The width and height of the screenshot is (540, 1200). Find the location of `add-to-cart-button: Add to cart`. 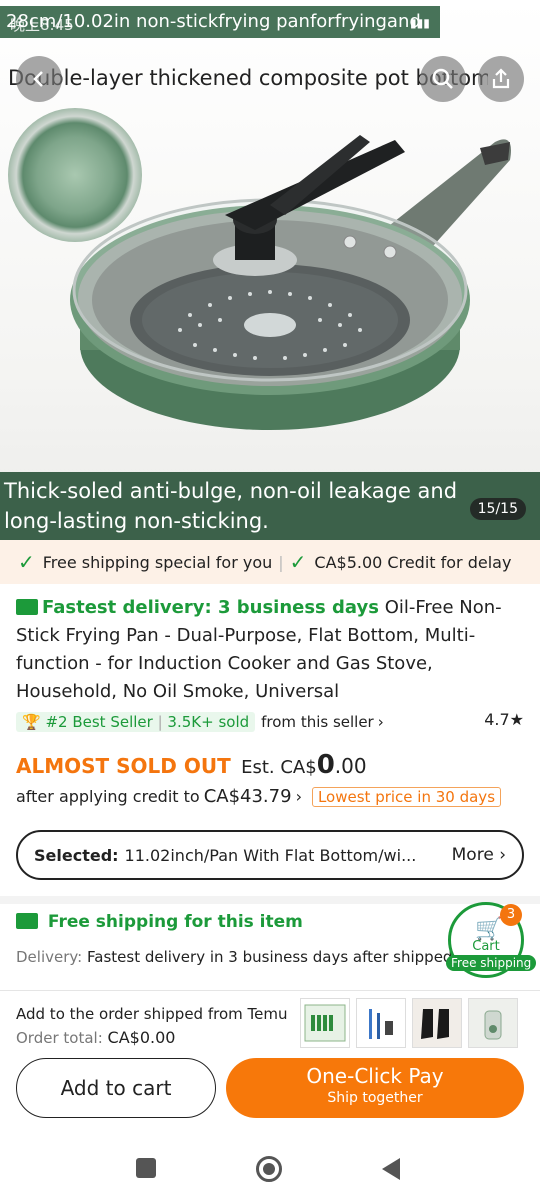

add-to-cart-button: Add to cart is located at coordinates (116, 1088).